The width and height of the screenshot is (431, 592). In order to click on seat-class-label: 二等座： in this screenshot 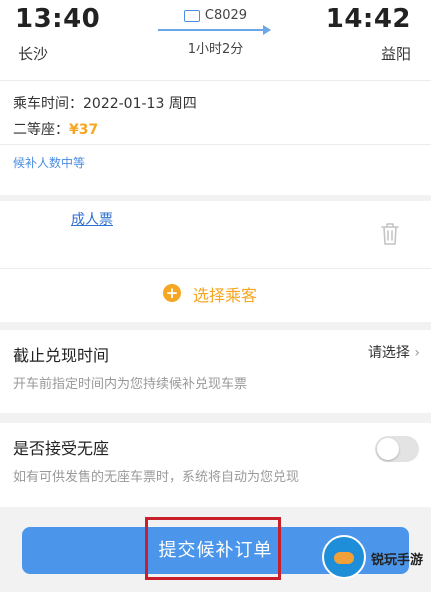, I will do `click(41, 130)`.